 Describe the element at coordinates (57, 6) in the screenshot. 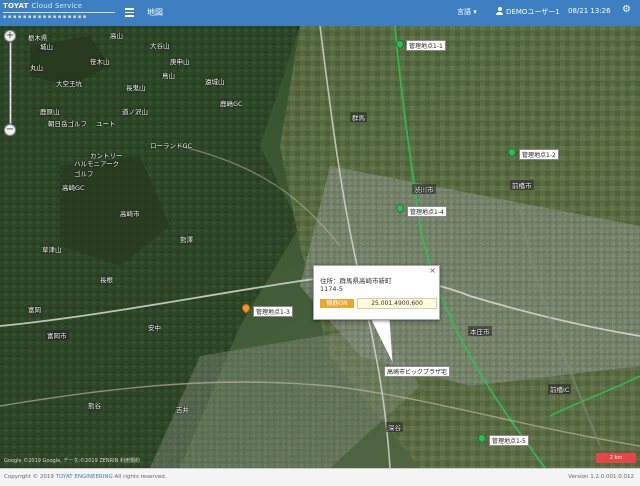

I see `brand-subtitle: Cloud Service` at that location.